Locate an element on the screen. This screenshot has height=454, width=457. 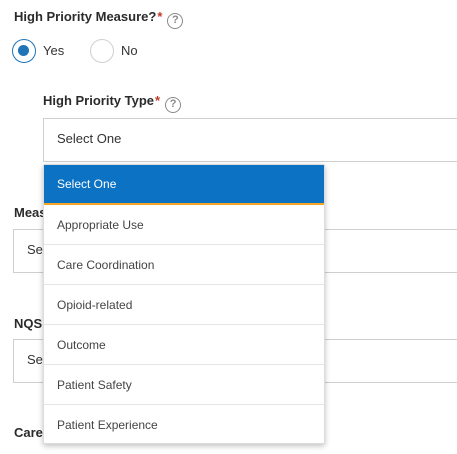
dropdown-option-patient-safety: Patient Safety is located at coordinates (184, 385).